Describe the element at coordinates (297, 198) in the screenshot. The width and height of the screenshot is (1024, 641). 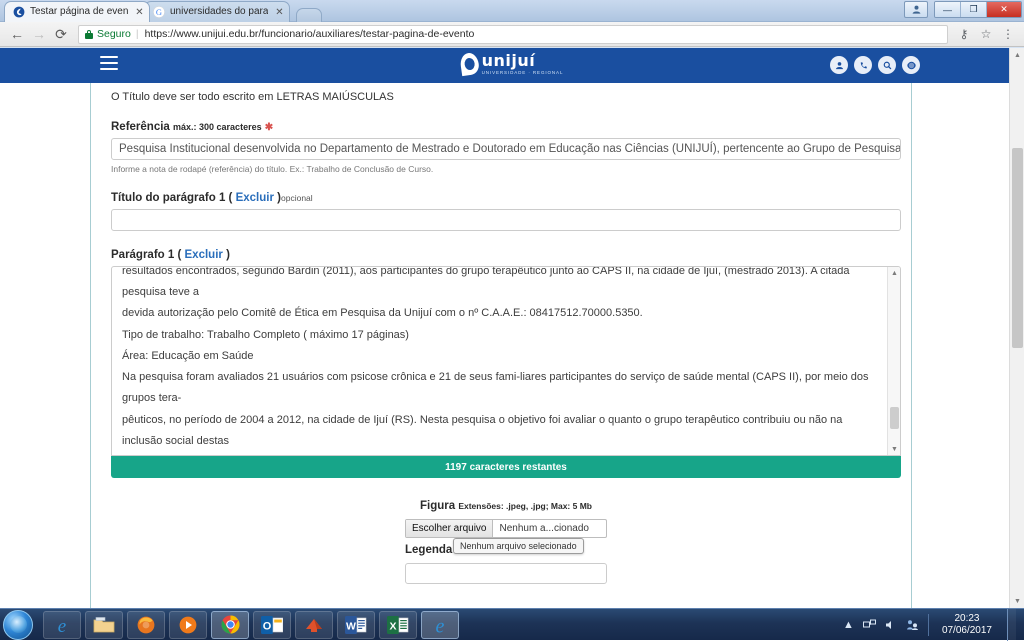
I see `titulo-paragrafo-optional: opcional` at that location.